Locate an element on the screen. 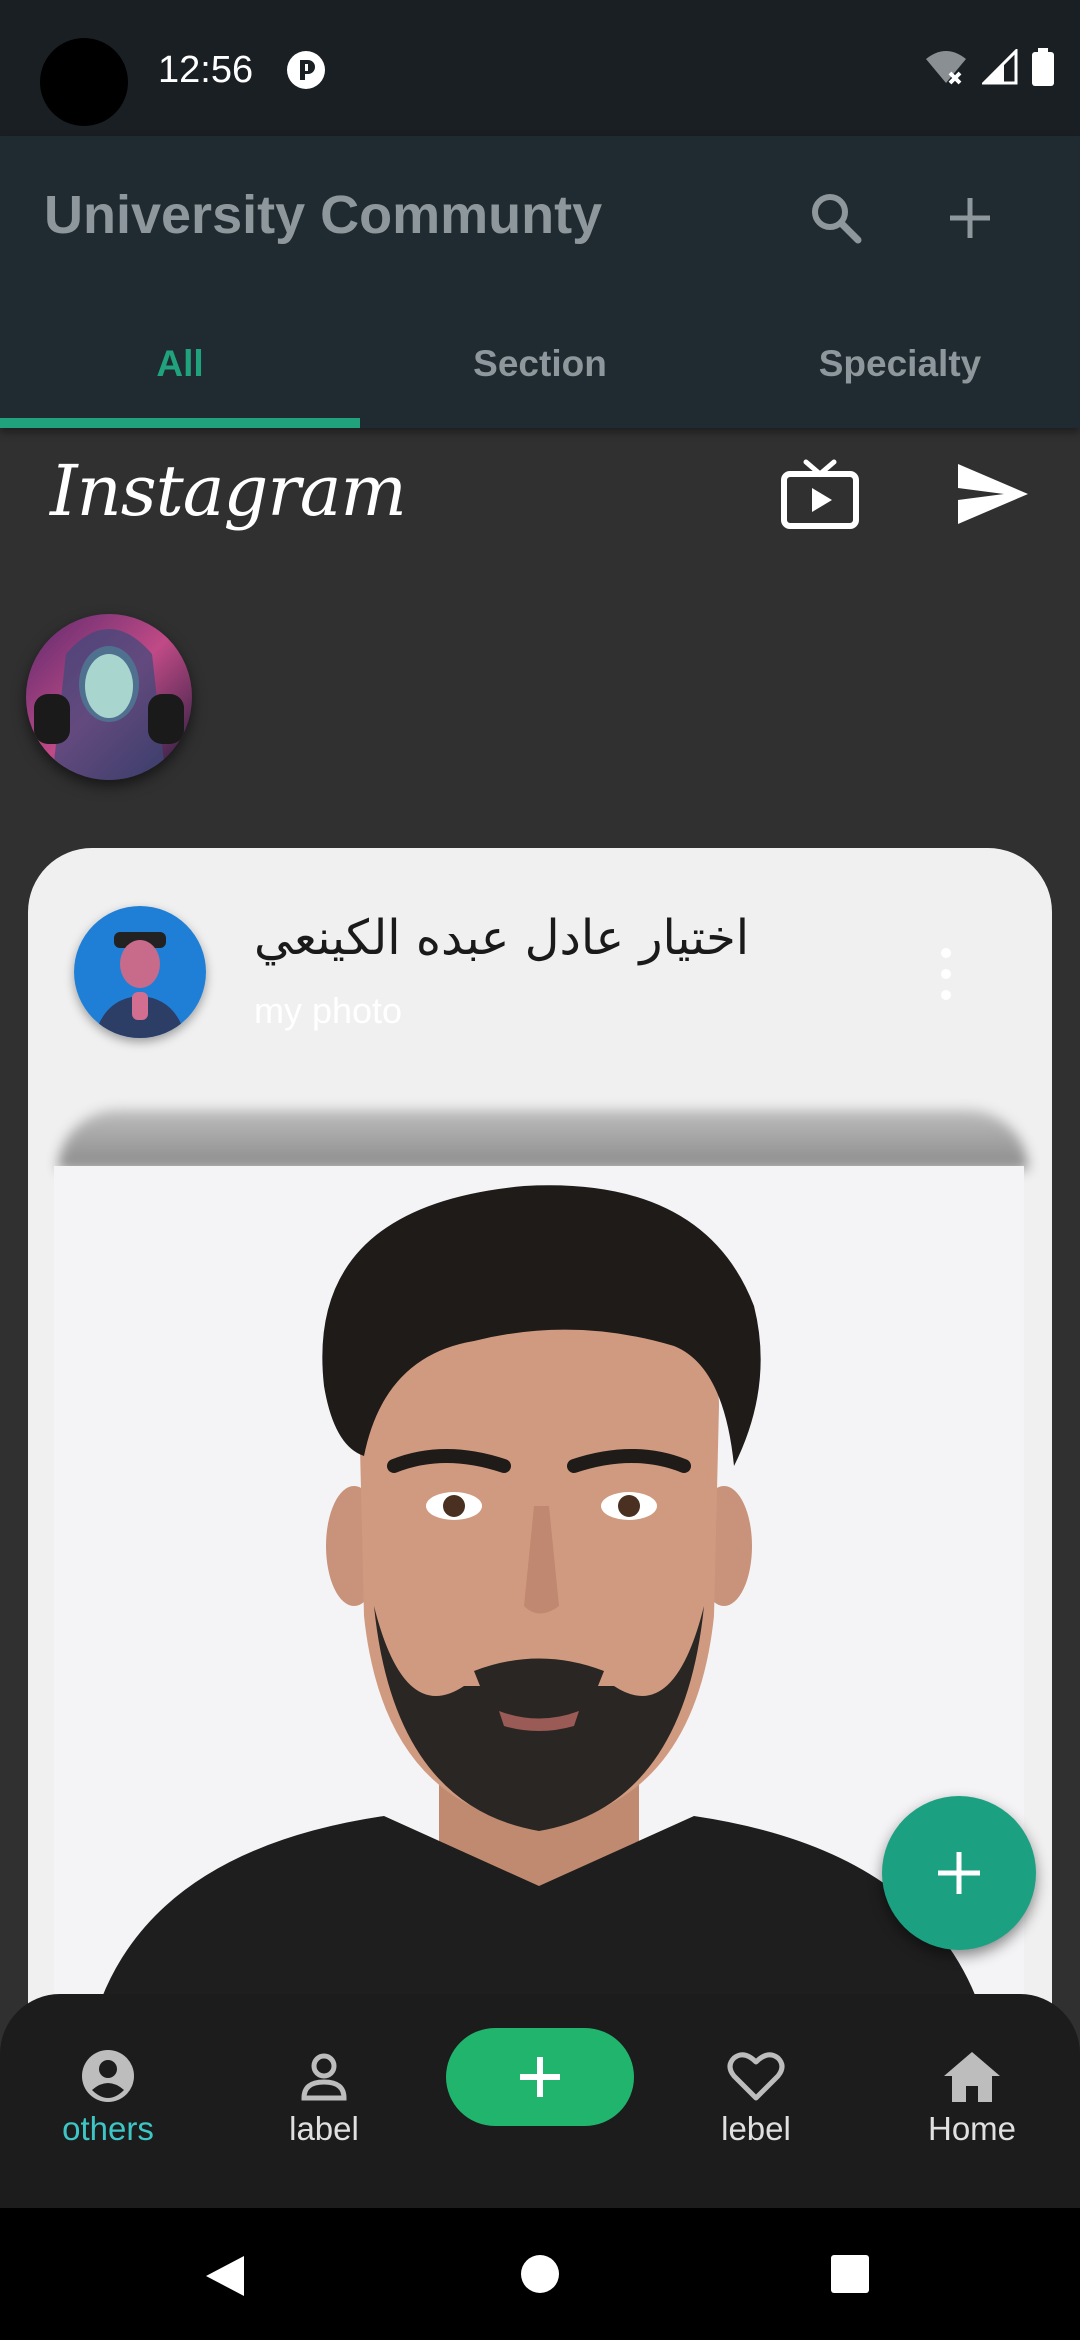 The height and width of the screenshot is (2340, 1080). nav-item-home: Home is located at coordinates (972, 2098).